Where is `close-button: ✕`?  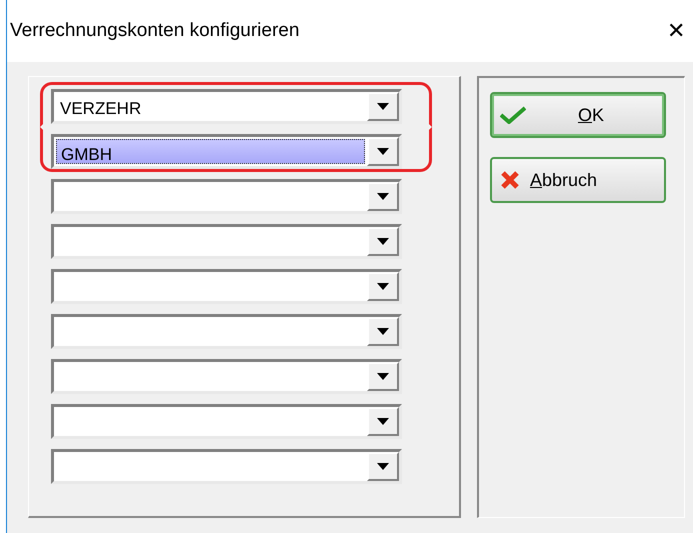 close-button: ✕ is located at coordinates (676, 31).